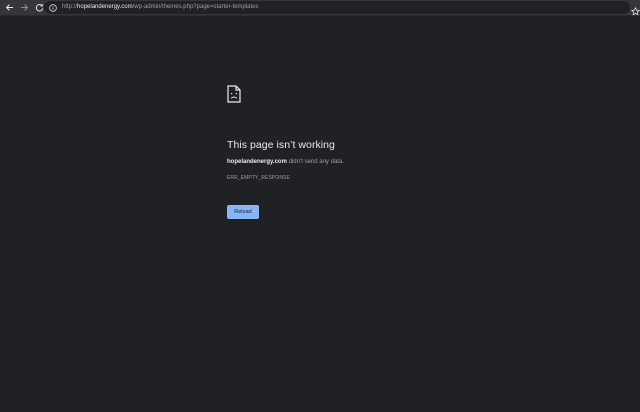 The height and width of the screenshot is (412, 640). I want to click on error-title: This page isn’t working, so click(281, 145).